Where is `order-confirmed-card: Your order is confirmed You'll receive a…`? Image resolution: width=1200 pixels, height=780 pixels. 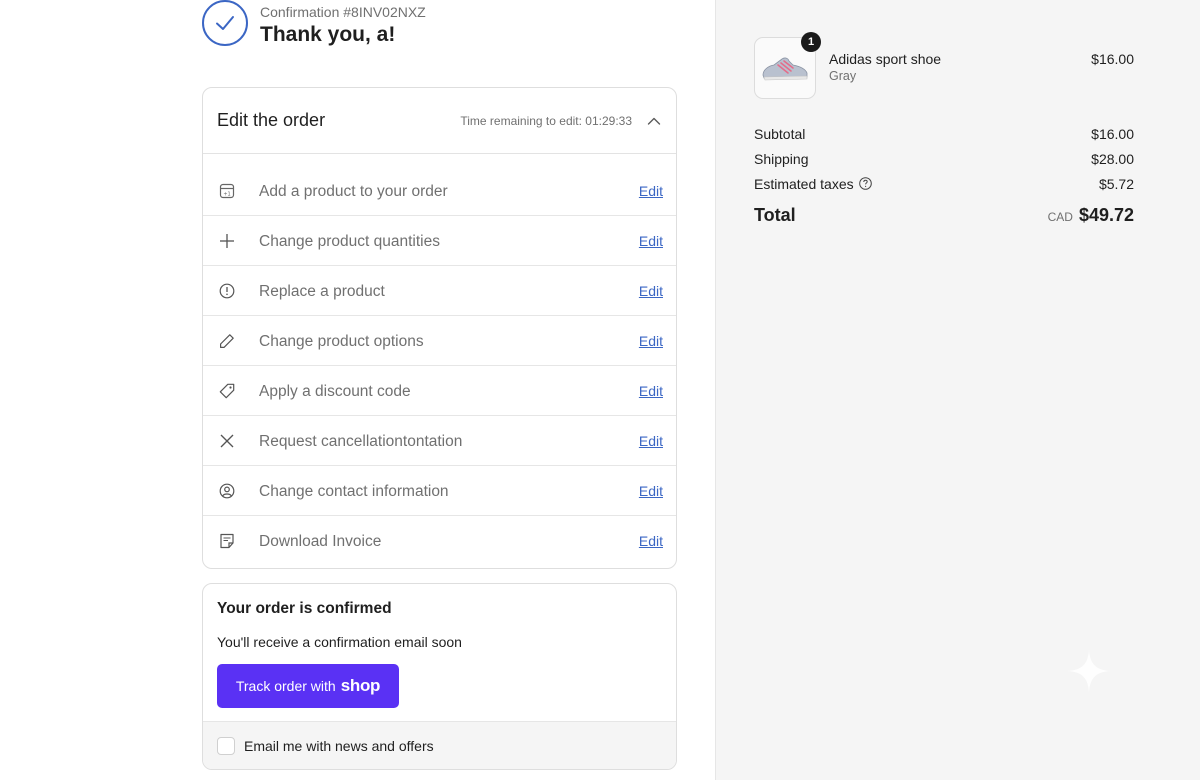 order-confirmed-card: Your order is confirmed You'll receive a… is located at coordinates (439, 676).